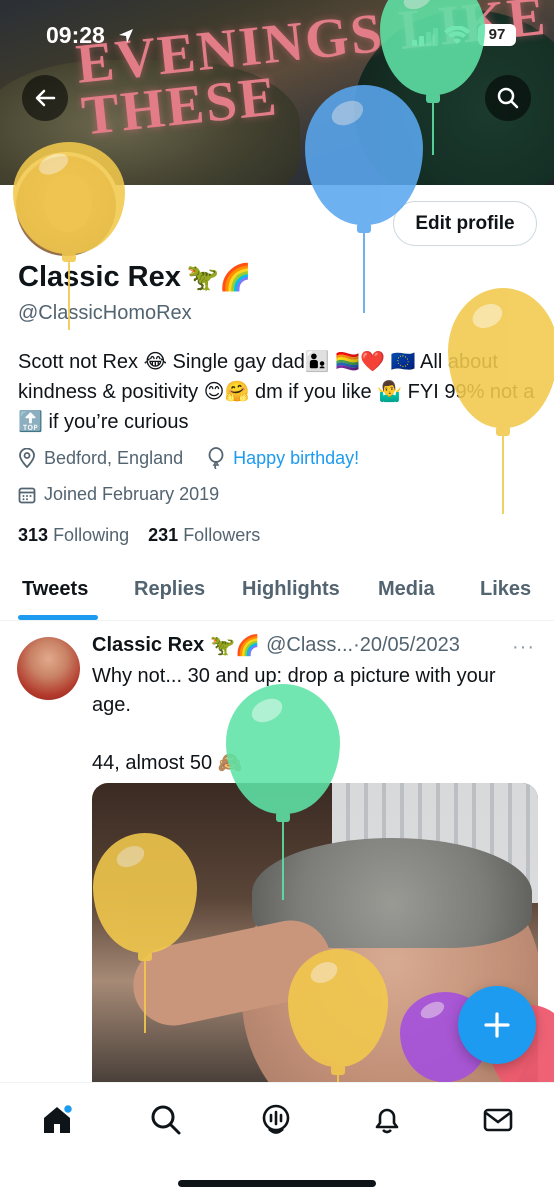  I want to click on search-button, so click(508, 98).